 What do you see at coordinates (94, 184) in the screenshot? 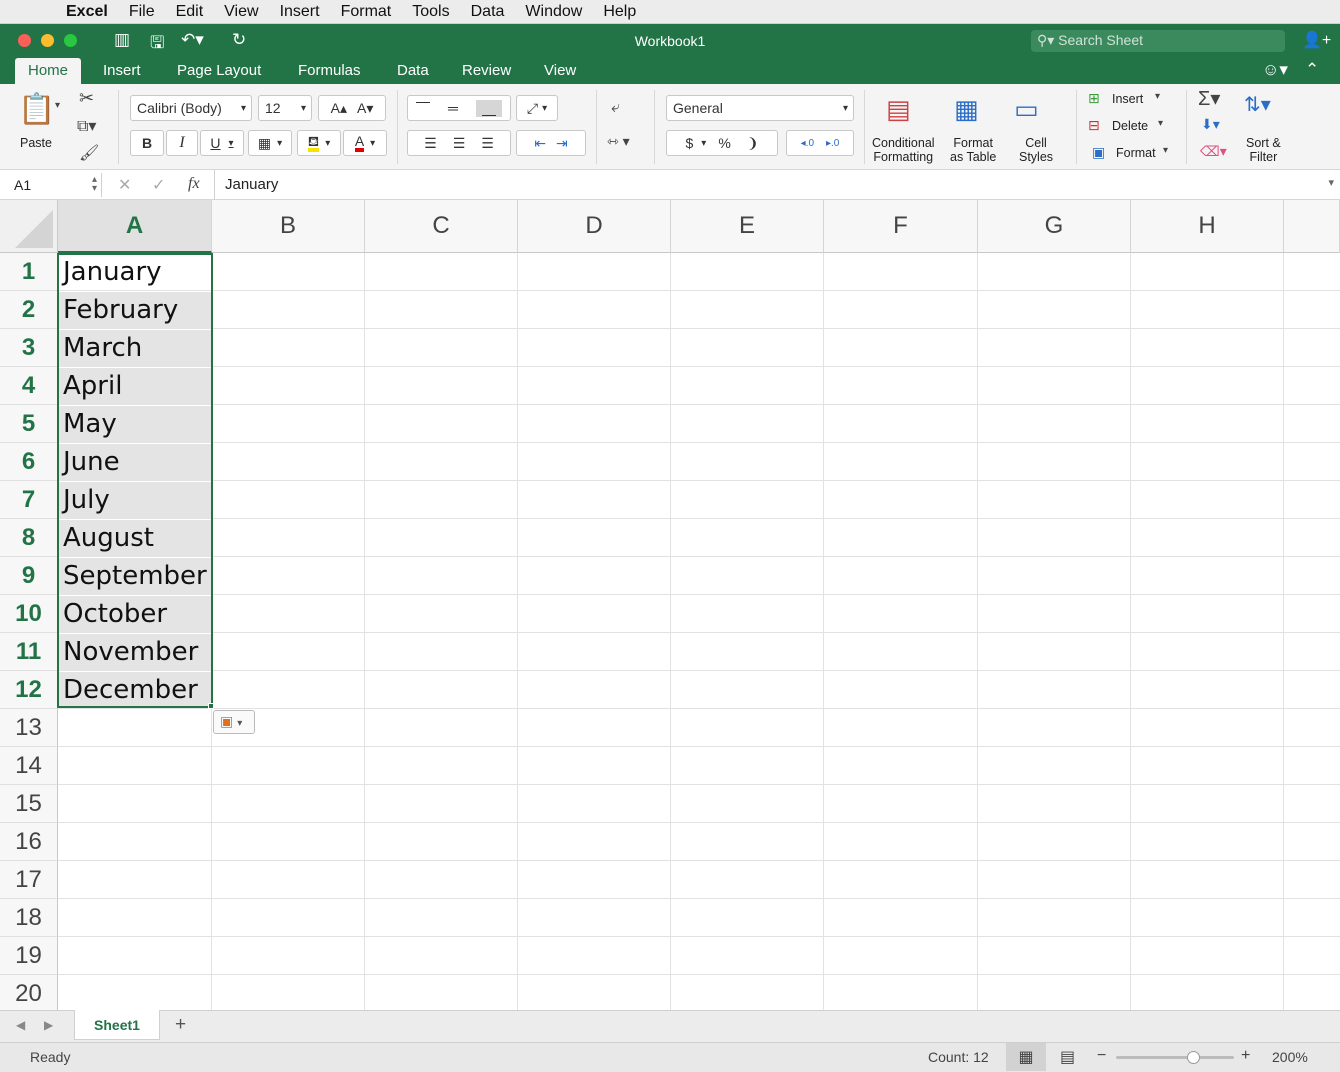
I see `name-box-stepper-icon: ▴ ▾` at bounding box center [94, 184].